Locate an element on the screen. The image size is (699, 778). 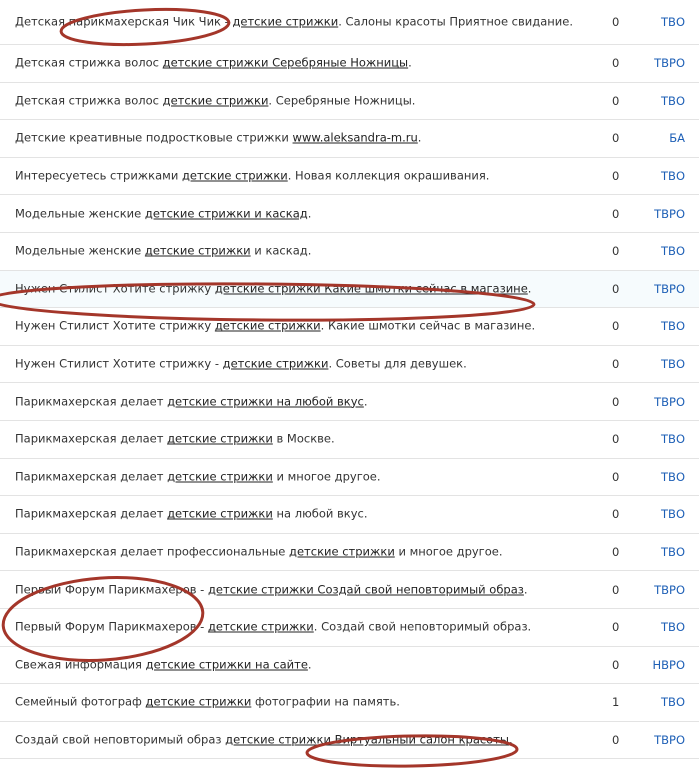
row-prefix: Интересуетесь стрижками is located at coordinates (98, 175).